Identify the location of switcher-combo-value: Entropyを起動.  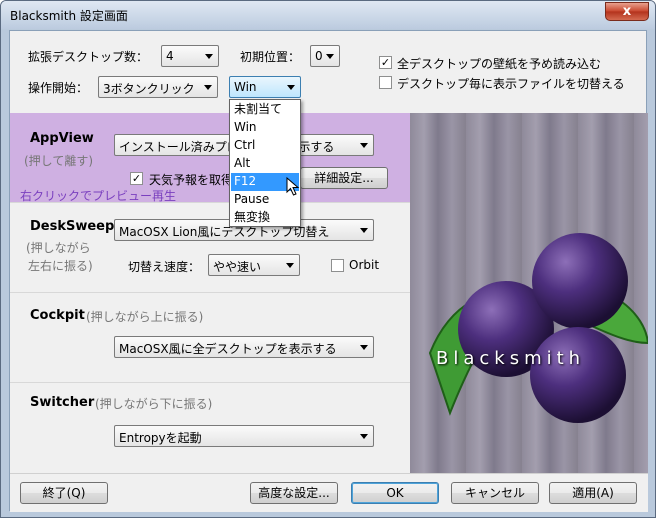
(160, 438).